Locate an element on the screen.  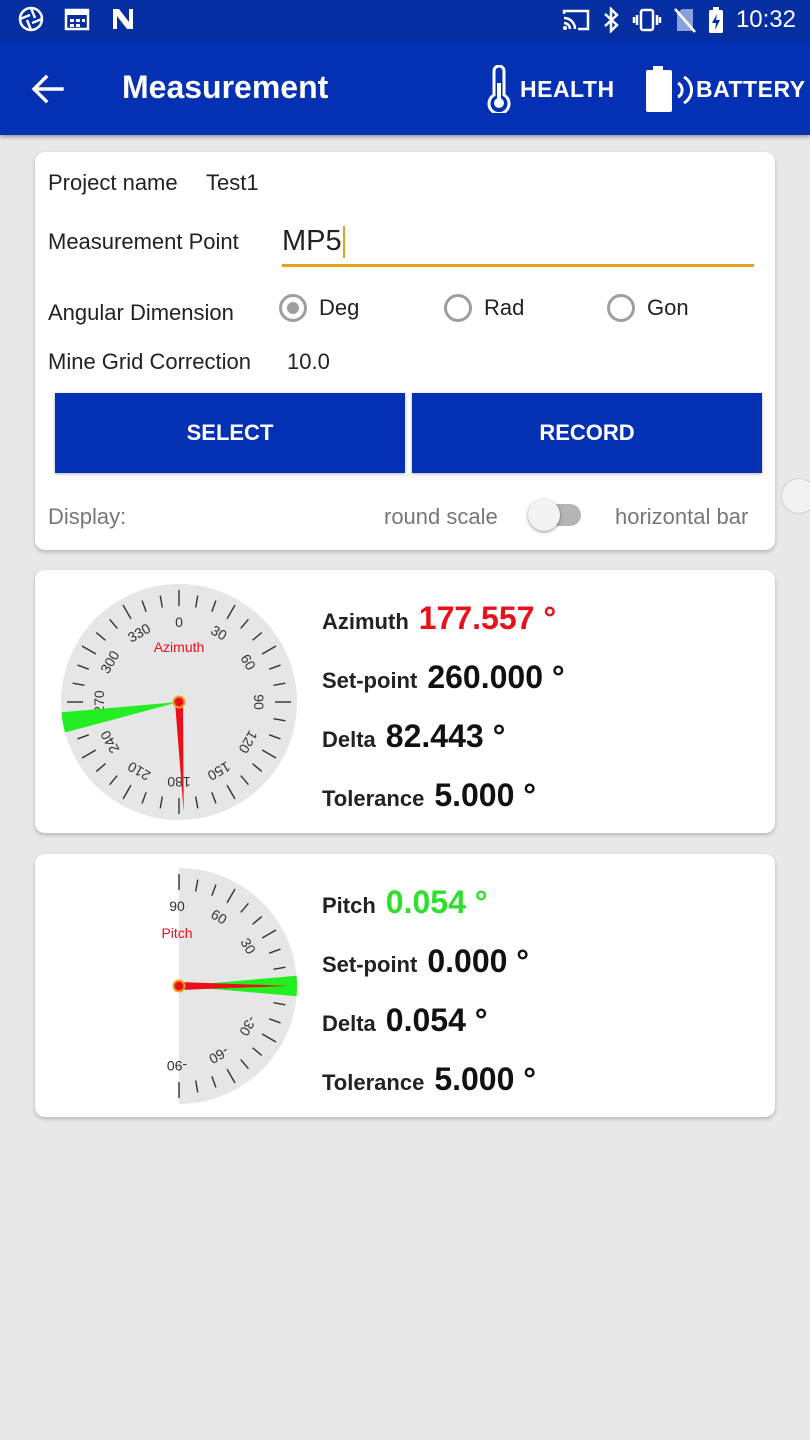
azimuth-dial-title: Azimuth is located at coordinates (179, 647).